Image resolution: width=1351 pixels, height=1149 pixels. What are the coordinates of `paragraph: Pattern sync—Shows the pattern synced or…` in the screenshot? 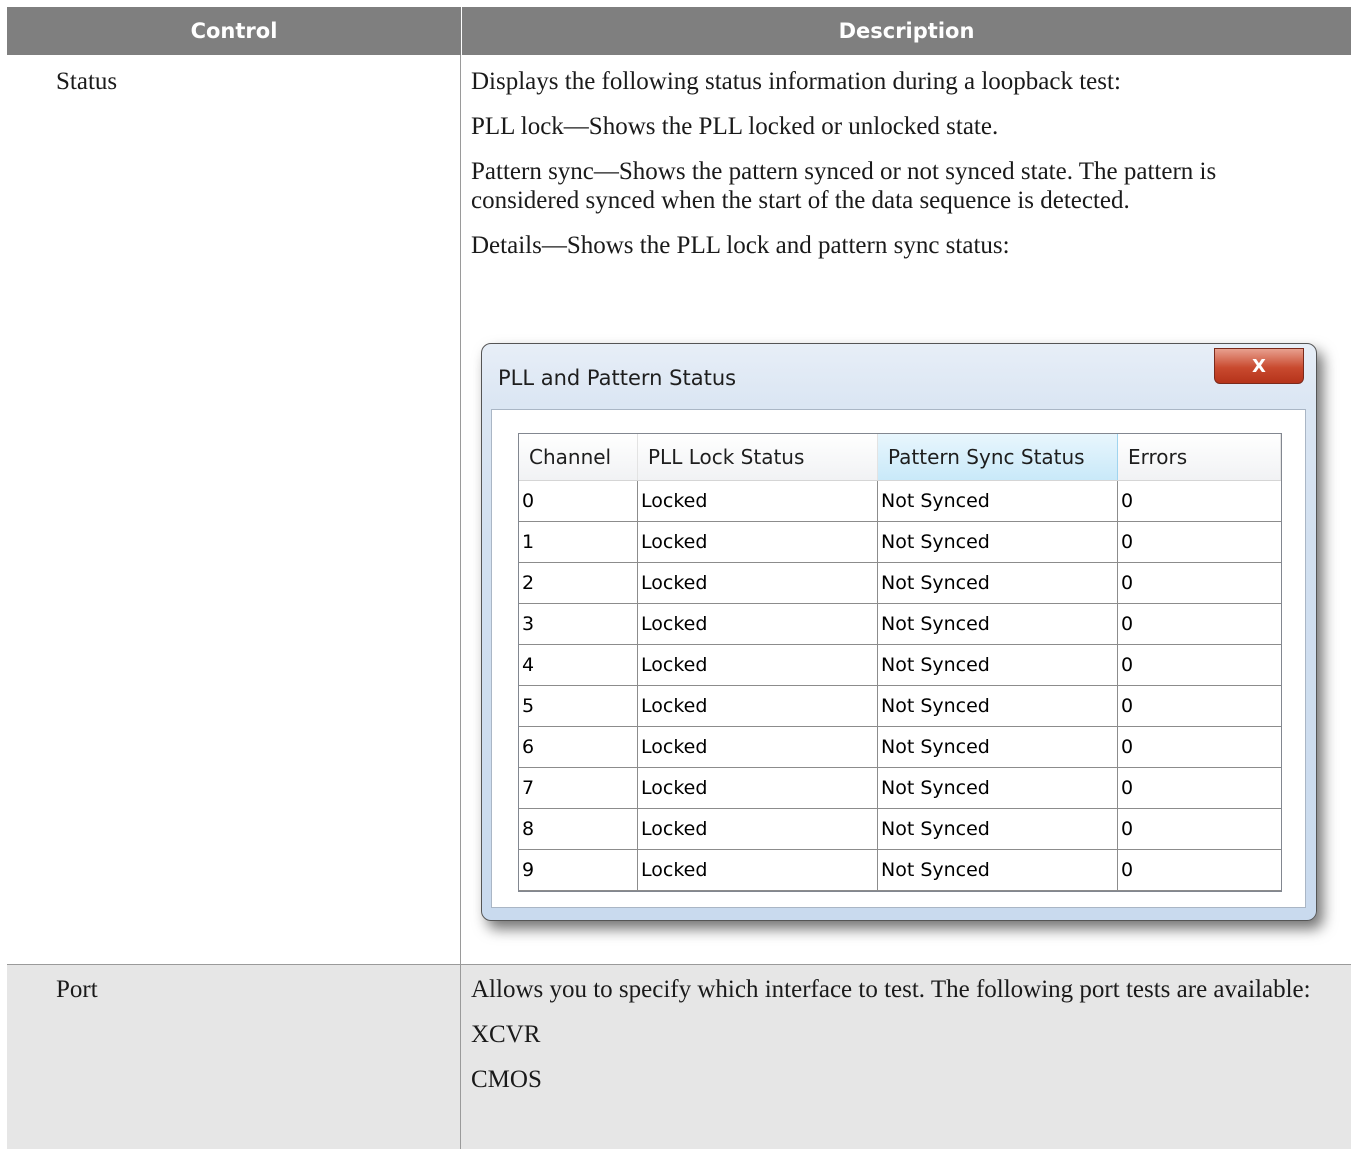 It's located at (844, 186).